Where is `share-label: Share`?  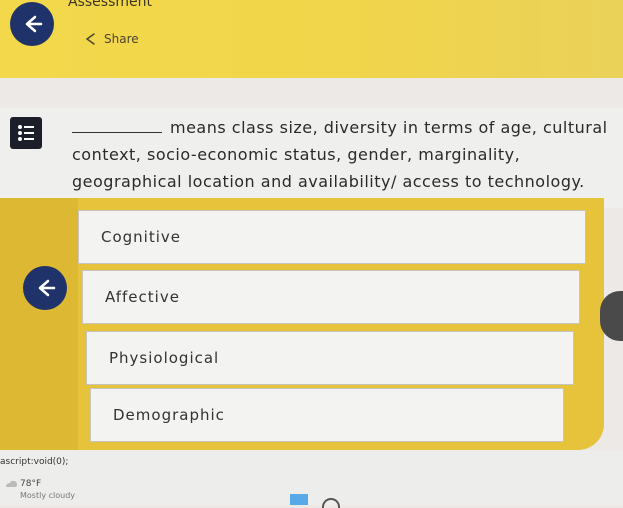
share-label: Share is located at coordinates (121, 39).